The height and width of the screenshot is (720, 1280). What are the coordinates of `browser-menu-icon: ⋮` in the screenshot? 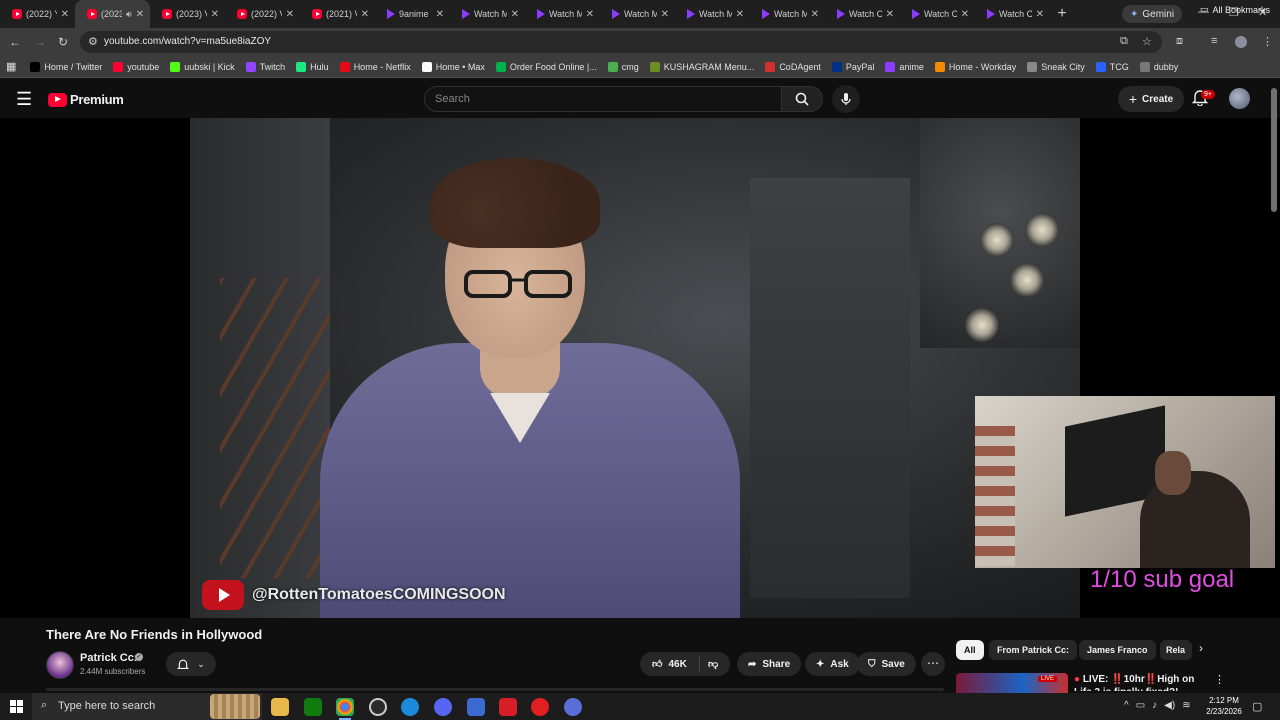 It's located at (1267, 41).